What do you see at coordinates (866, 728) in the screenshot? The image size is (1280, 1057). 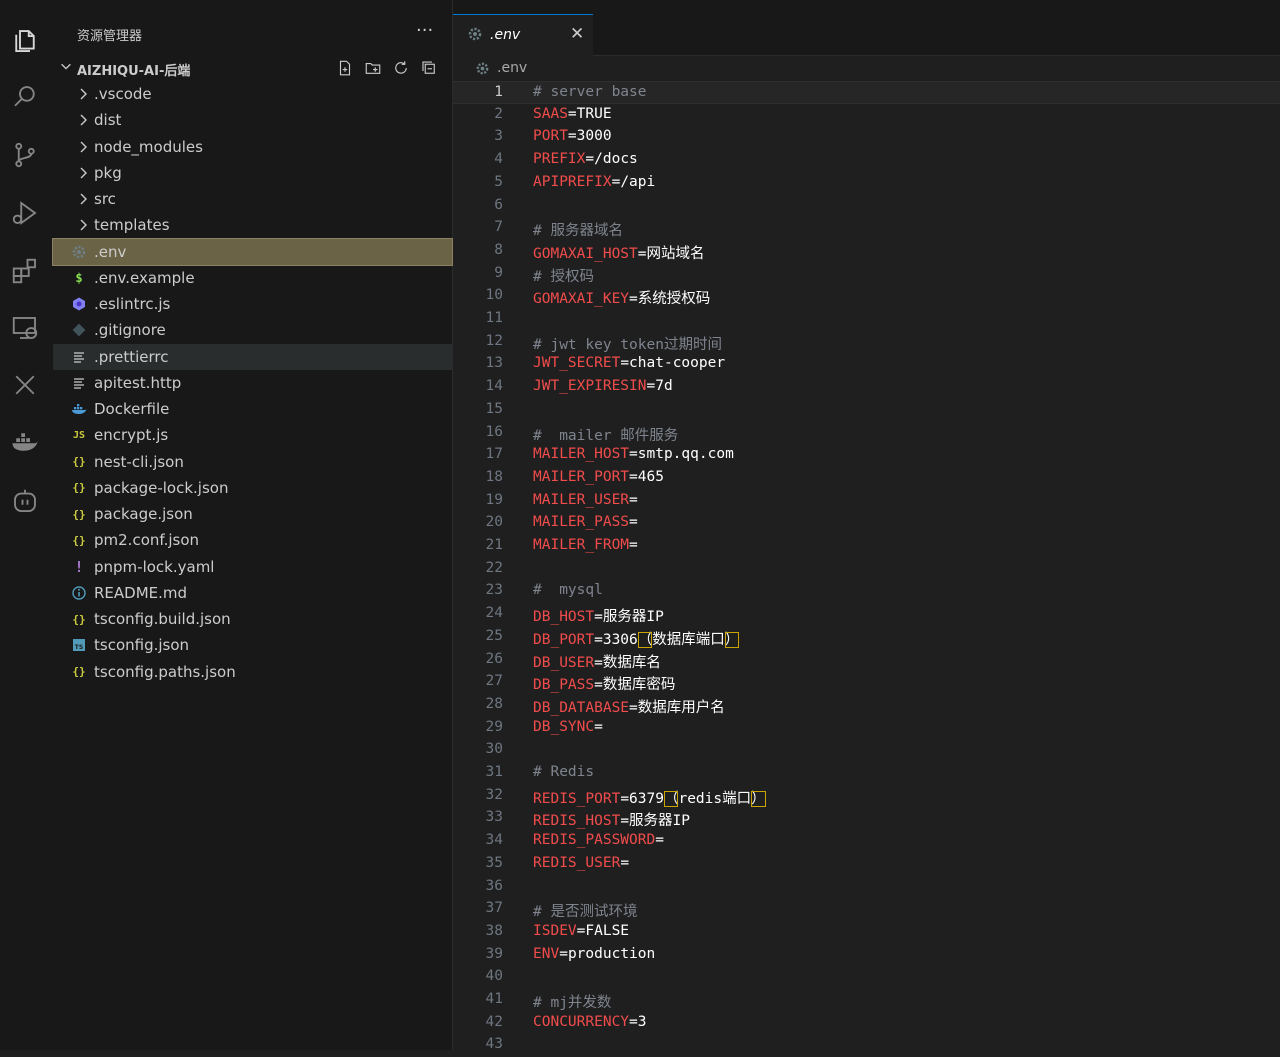 I see `code-line: 29 DB_SYNC=` at bounding box center [866, 728].